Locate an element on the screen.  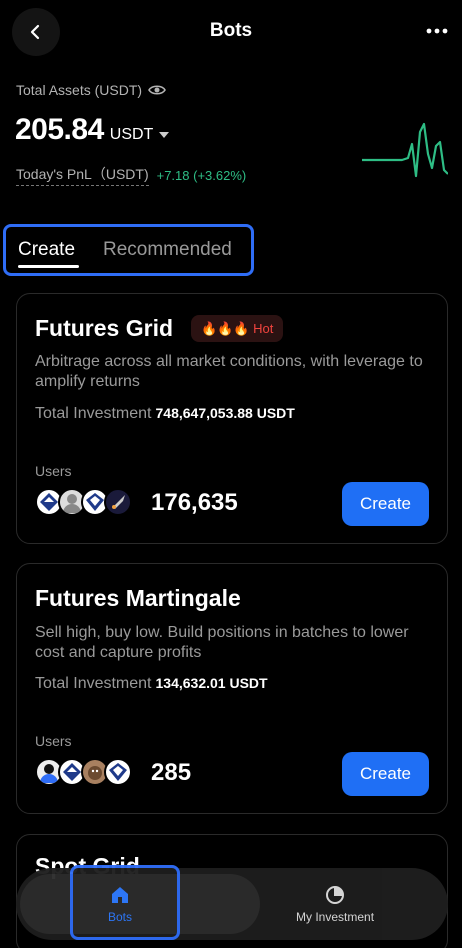
page-title: Bots is located at coordinates (231, 30).